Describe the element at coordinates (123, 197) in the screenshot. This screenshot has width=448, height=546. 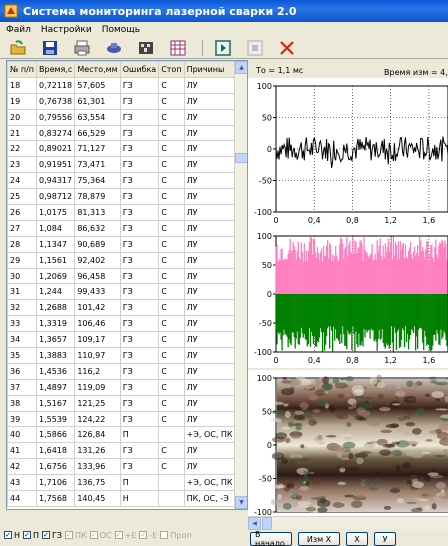
I see `table-row: 25 0,98712 78,879 ГЗ С ЛУ` at that location.